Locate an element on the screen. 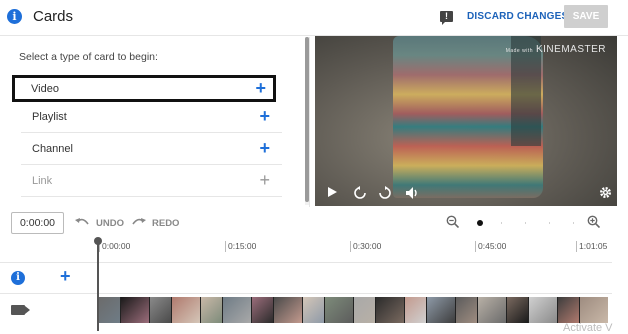 The width and height of the screenshot is (628, 334). redo-button: REDO is located at coordinates (165, 223).